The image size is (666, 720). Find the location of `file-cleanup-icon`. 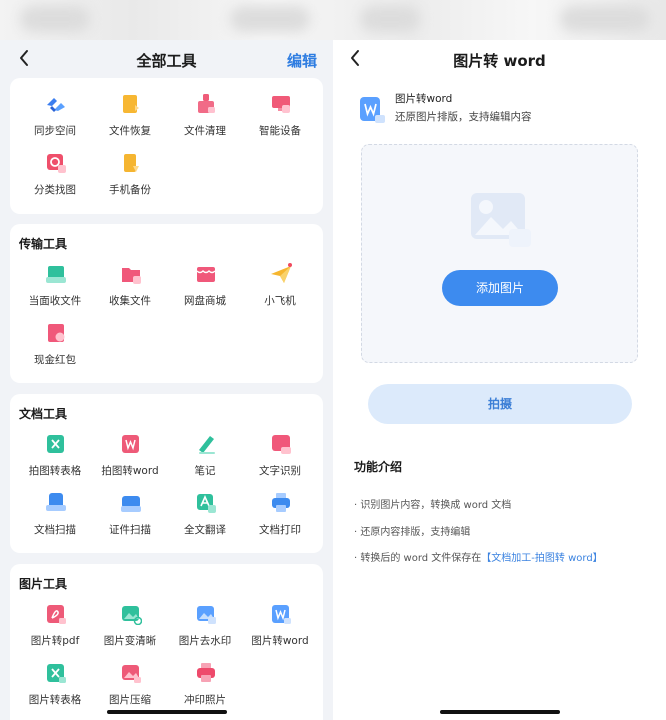

file-cleanup-icon is located at coordinates (206, 103).